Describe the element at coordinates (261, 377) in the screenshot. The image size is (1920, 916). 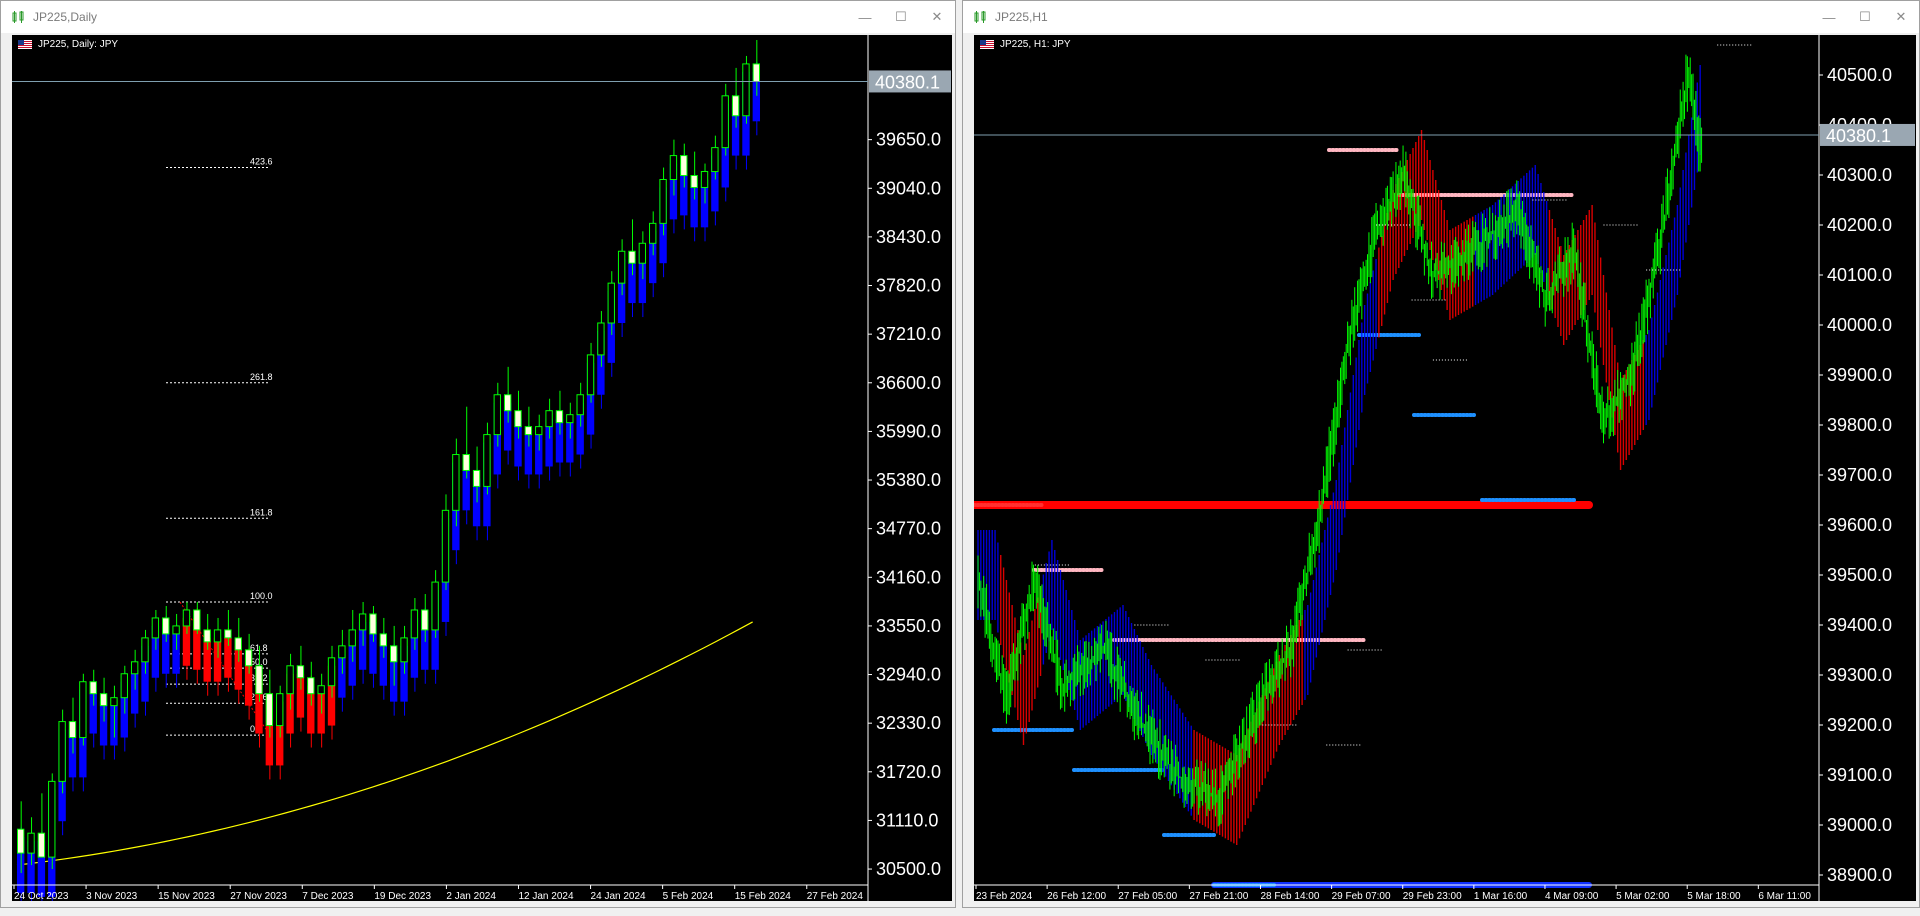
I see `fib-level-label: 261.8` at that location.